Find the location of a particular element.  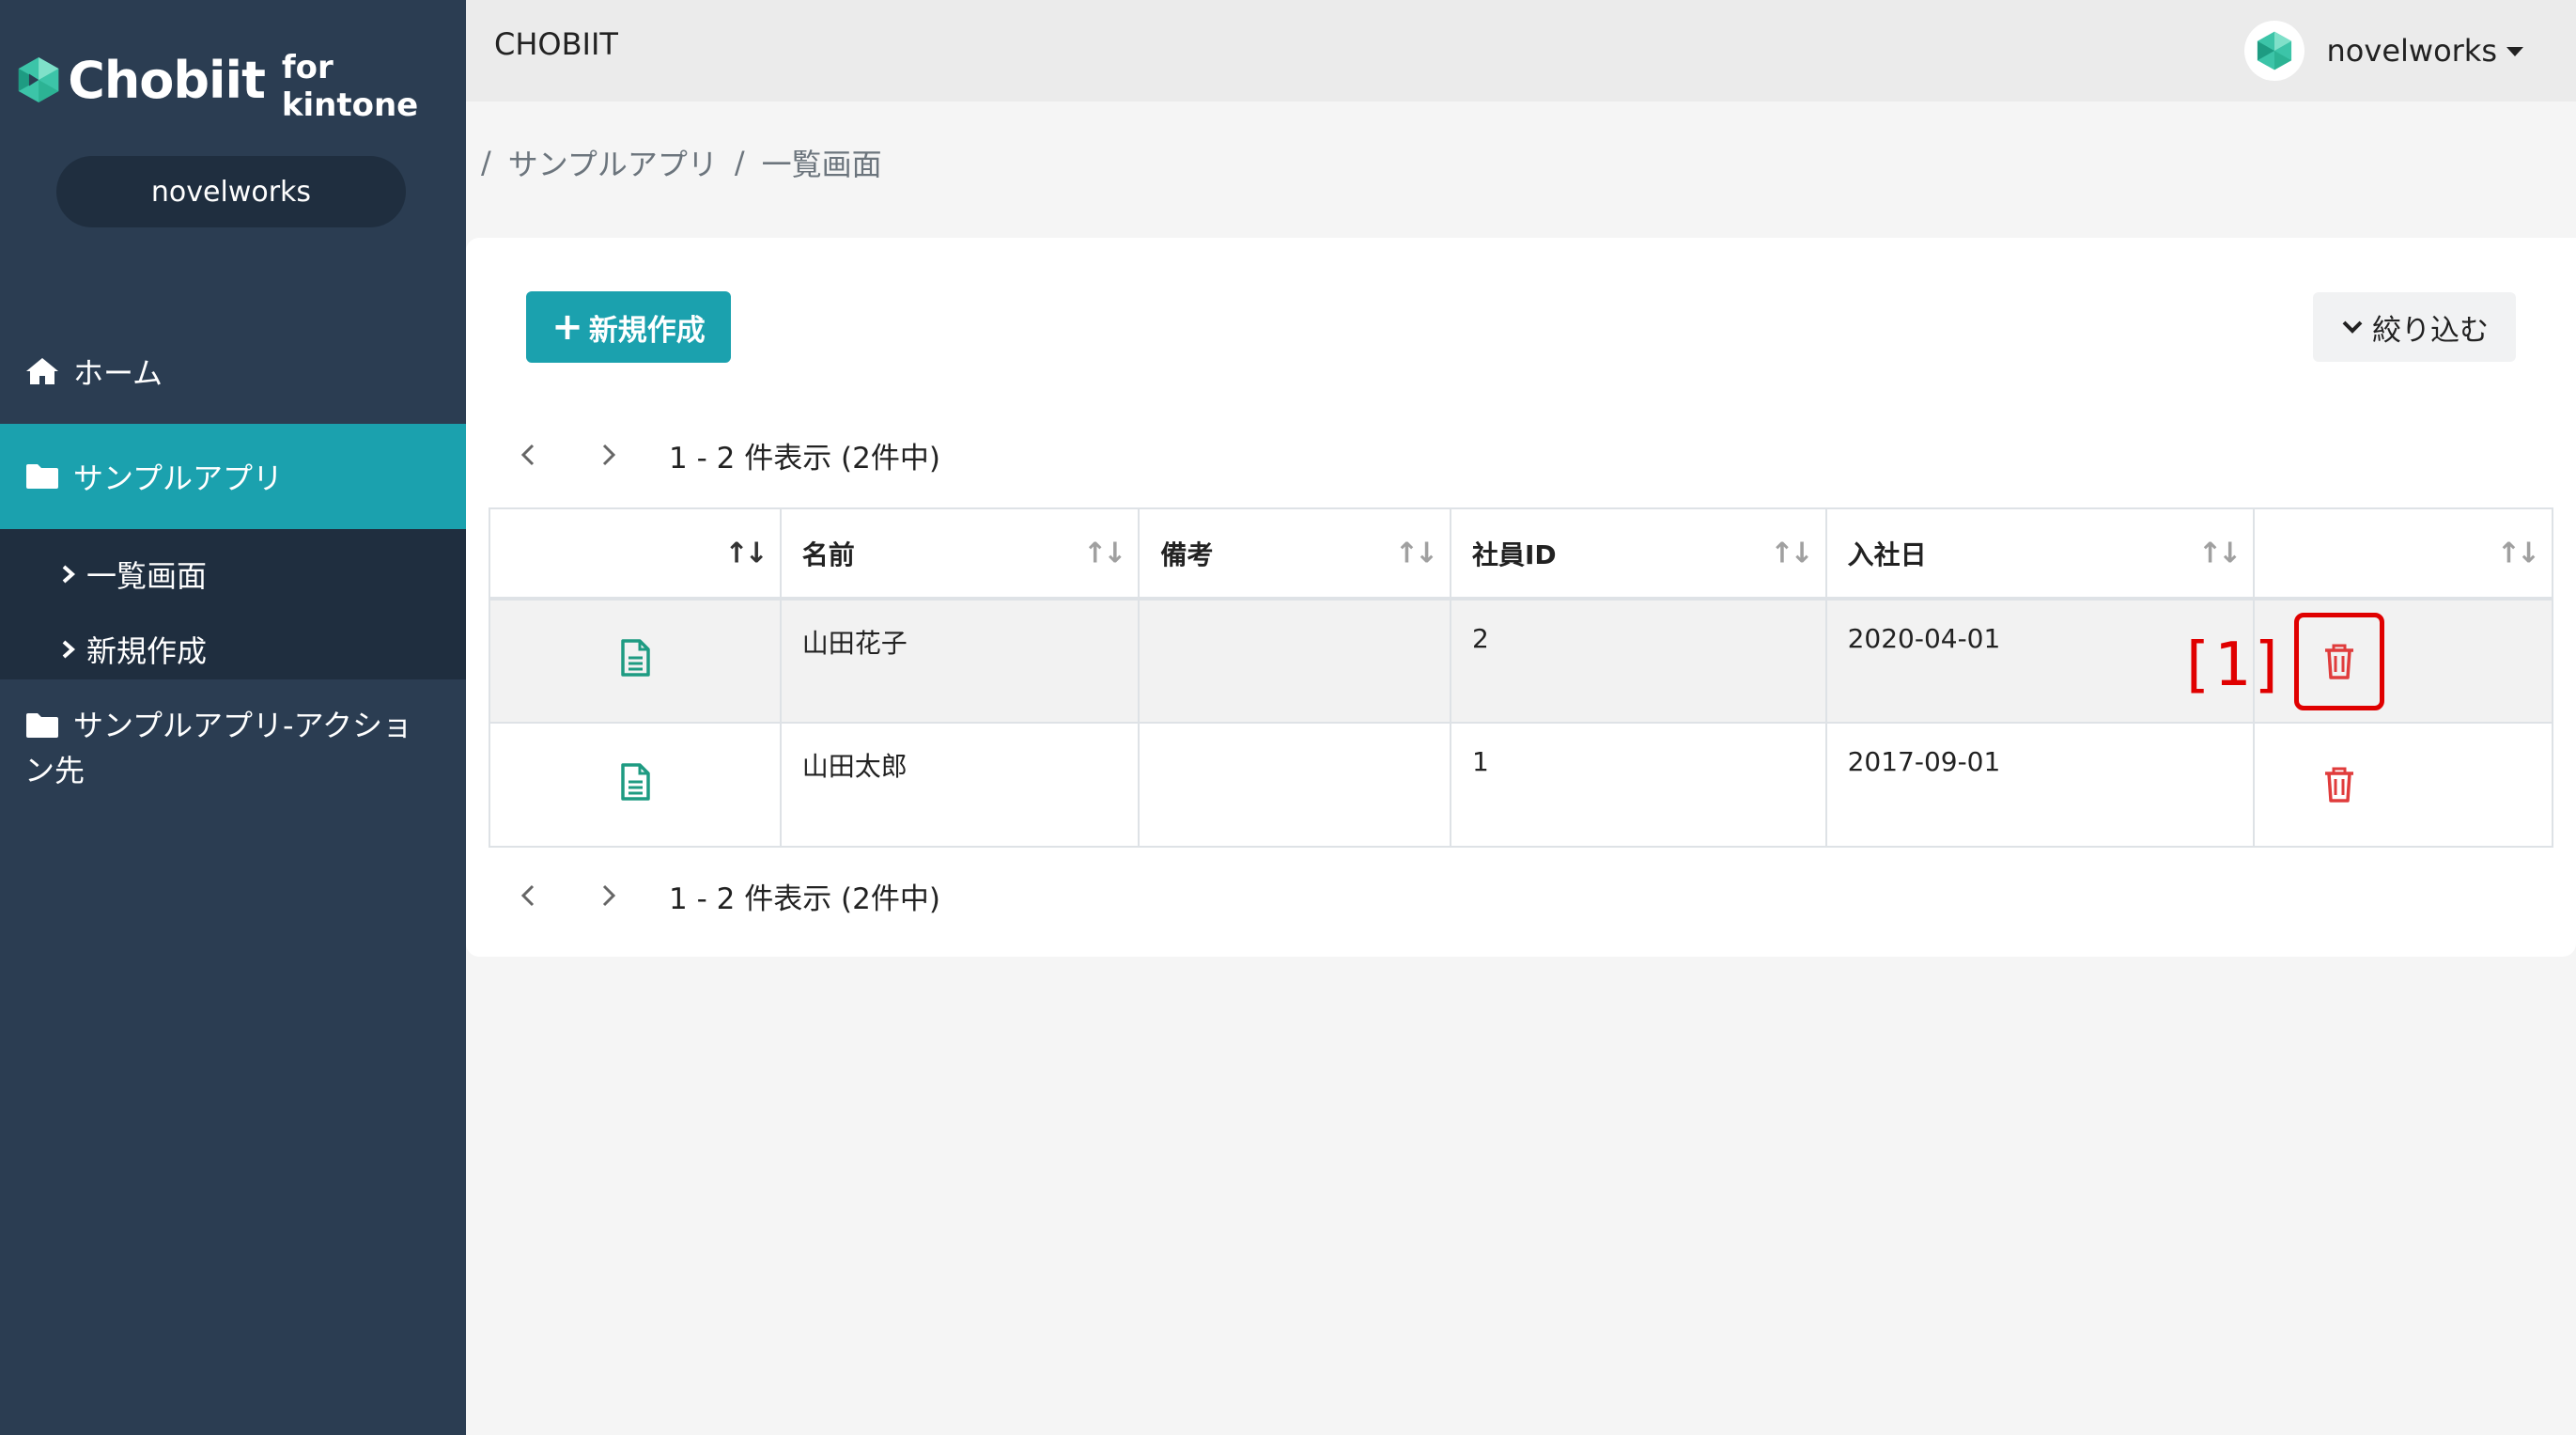

breadcrumb: / サンプルアプリ / 一覧画面 is located at coordinates (681, 162).